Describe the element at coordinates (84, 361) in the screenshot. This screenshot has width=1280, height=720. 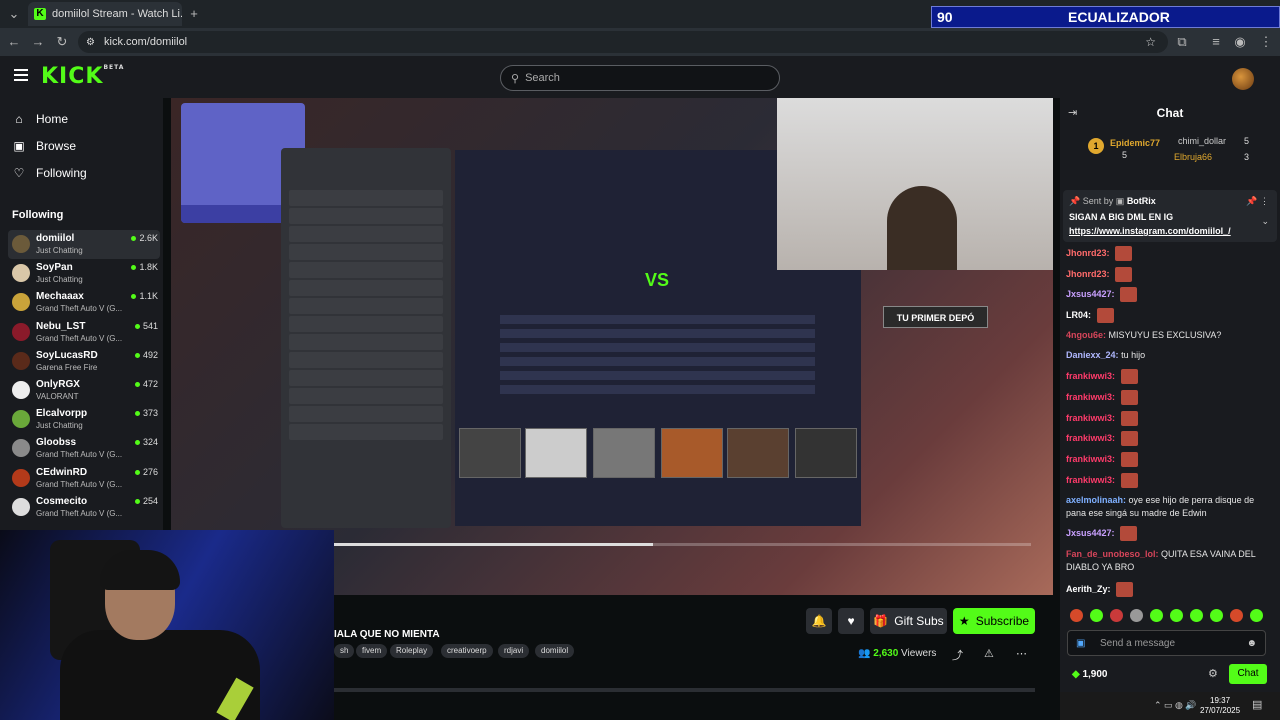
I see `sidebar-channel: SoyLucasRD Garena Free Fire 492` at that location.